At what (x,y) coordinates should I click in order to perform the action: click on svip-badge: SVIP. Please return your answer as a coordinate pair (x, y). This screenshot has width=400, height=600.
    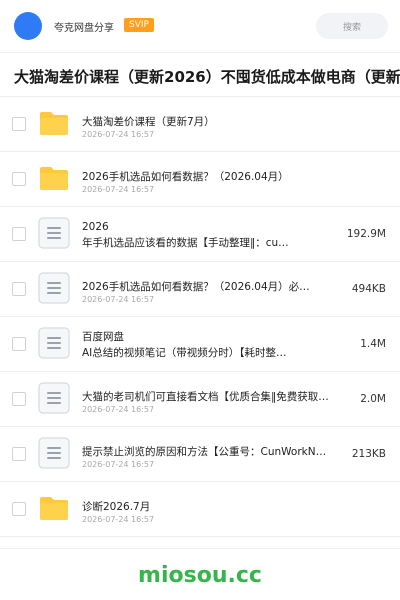
    Looking at the image, I should click on (139, 25).